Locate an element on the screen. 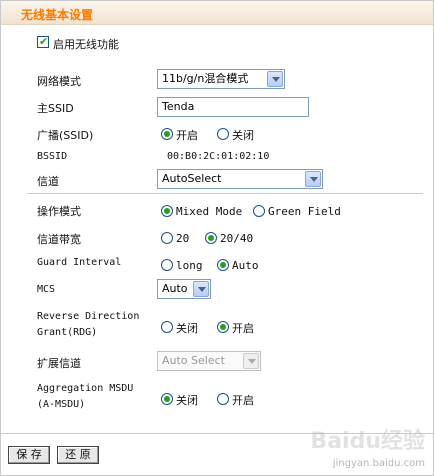  baidu-watermark-url: jingyan.baidu.com is located at coordinates (378, 463).